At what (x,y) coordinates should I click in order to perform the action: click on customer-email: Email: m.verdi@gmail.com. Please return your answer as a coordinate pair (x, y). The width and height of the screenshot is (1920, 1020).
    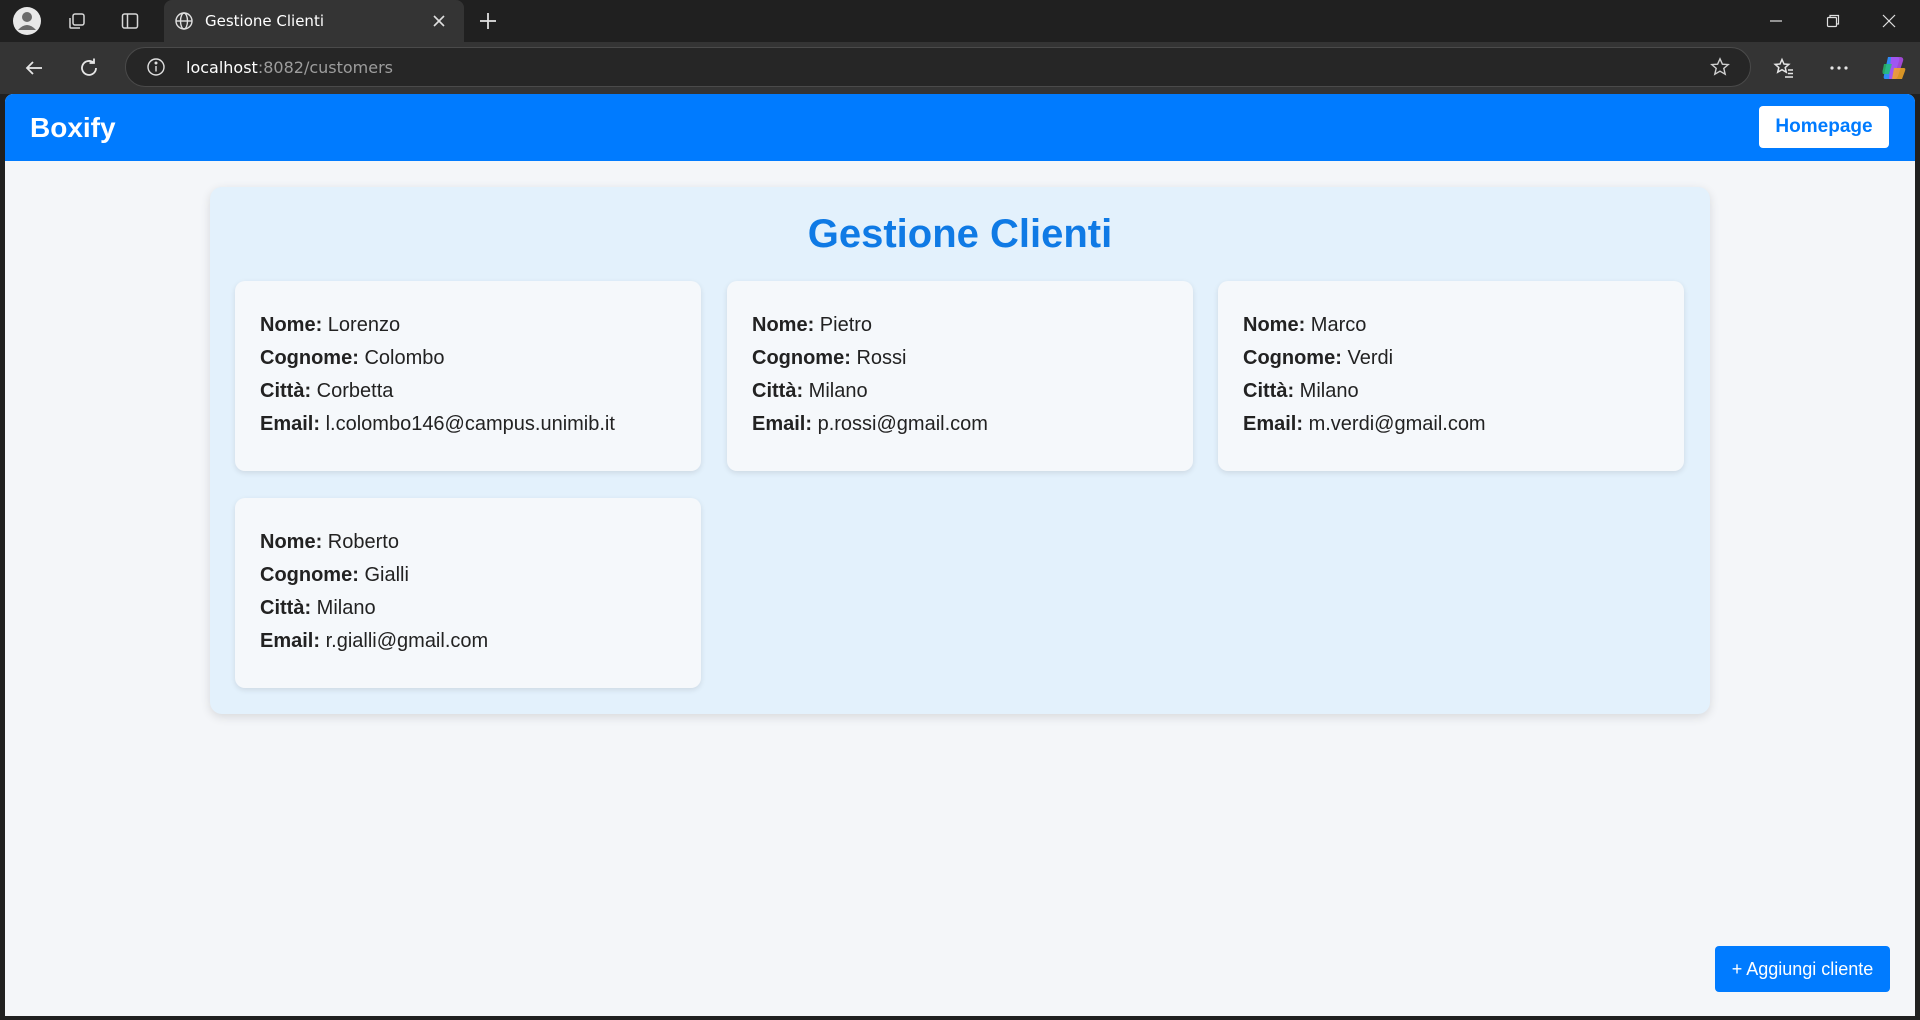
    Looking at the image, I should click on (1364, 424).